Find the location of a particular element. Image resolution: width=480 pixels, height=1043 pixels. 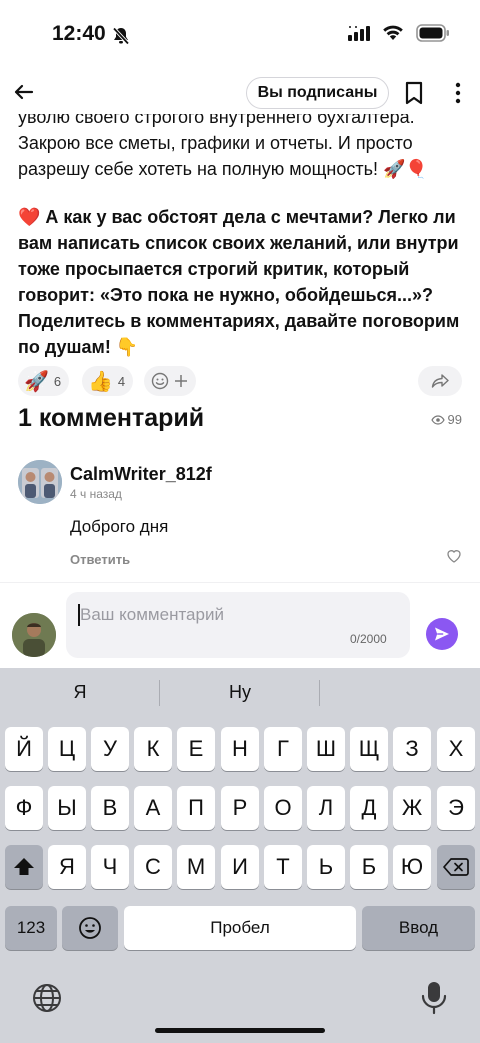

key-letter: Ж is located at coordinates (412, 808).